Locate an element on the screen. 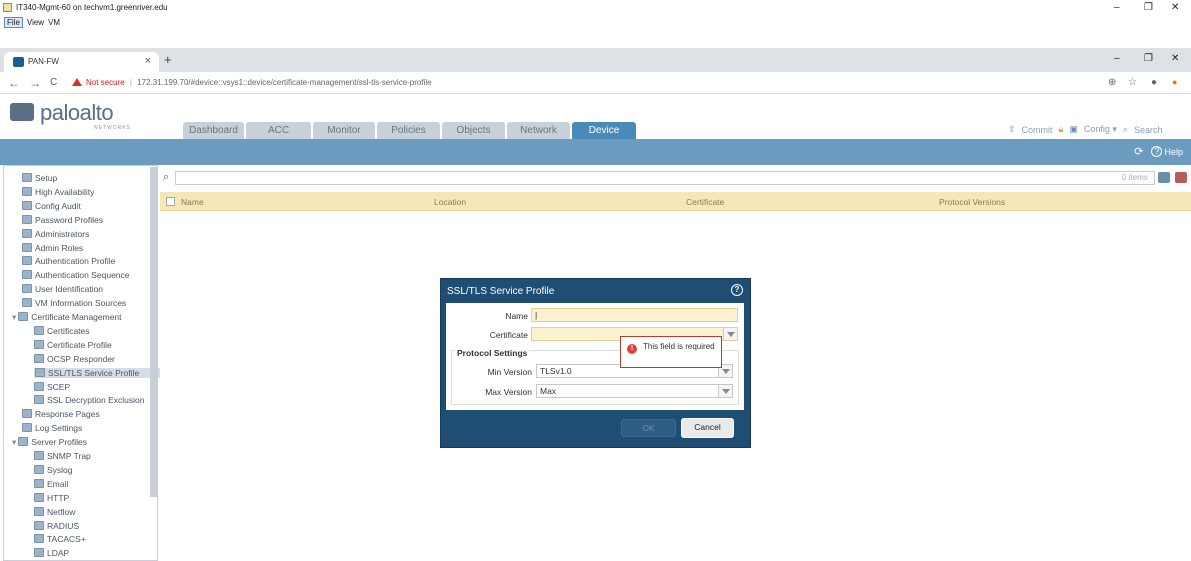 This screenshot has width=1191, height=561. not-secure-label: Not secure is located at coordinates (105, 82).